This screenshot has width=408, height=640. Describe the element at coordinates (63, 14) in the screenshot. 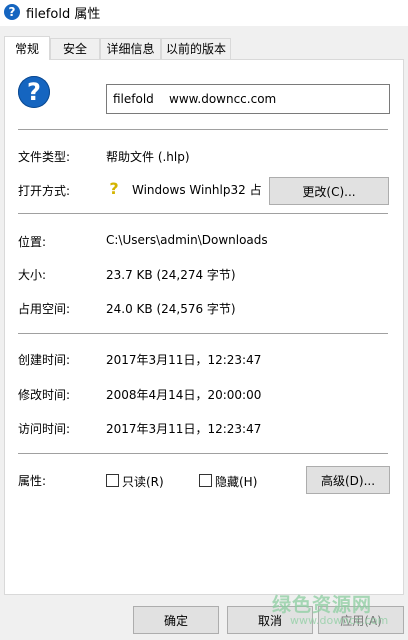

I see `window-title: filefold 属性` at that location.